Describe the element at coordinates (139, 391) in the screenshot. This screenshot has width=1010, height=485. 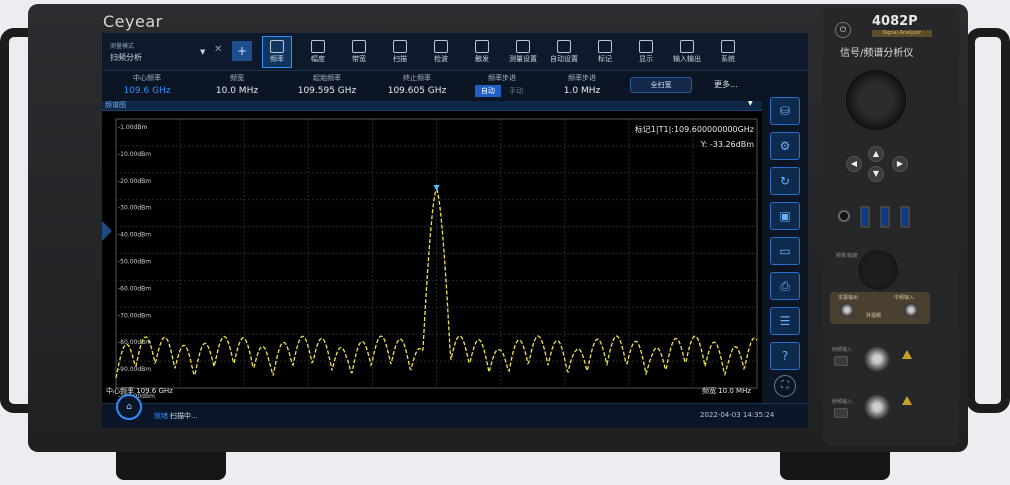
I see `center-readout: 中心频率 109.6 GHz` at that location.